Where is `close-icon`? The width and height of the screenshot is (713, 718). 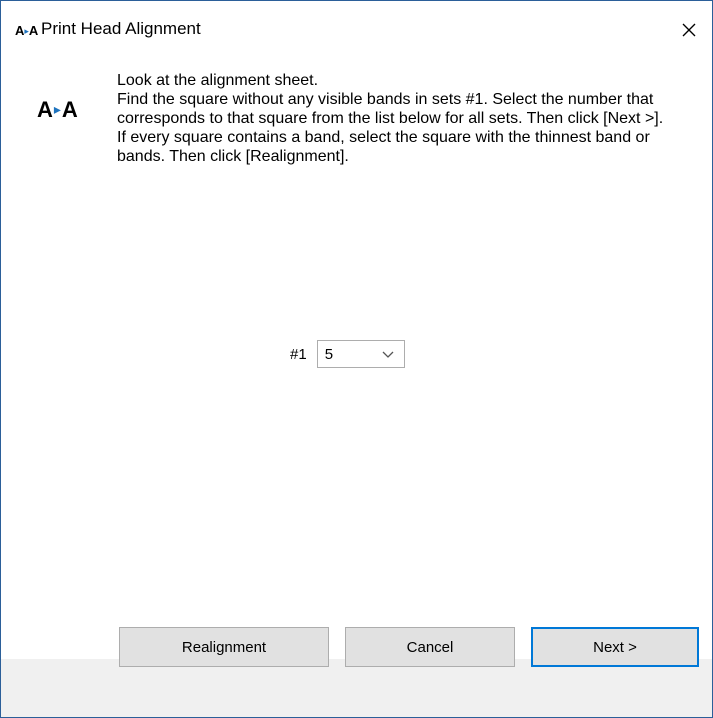
close-icon is located at coordinates (689, 30).